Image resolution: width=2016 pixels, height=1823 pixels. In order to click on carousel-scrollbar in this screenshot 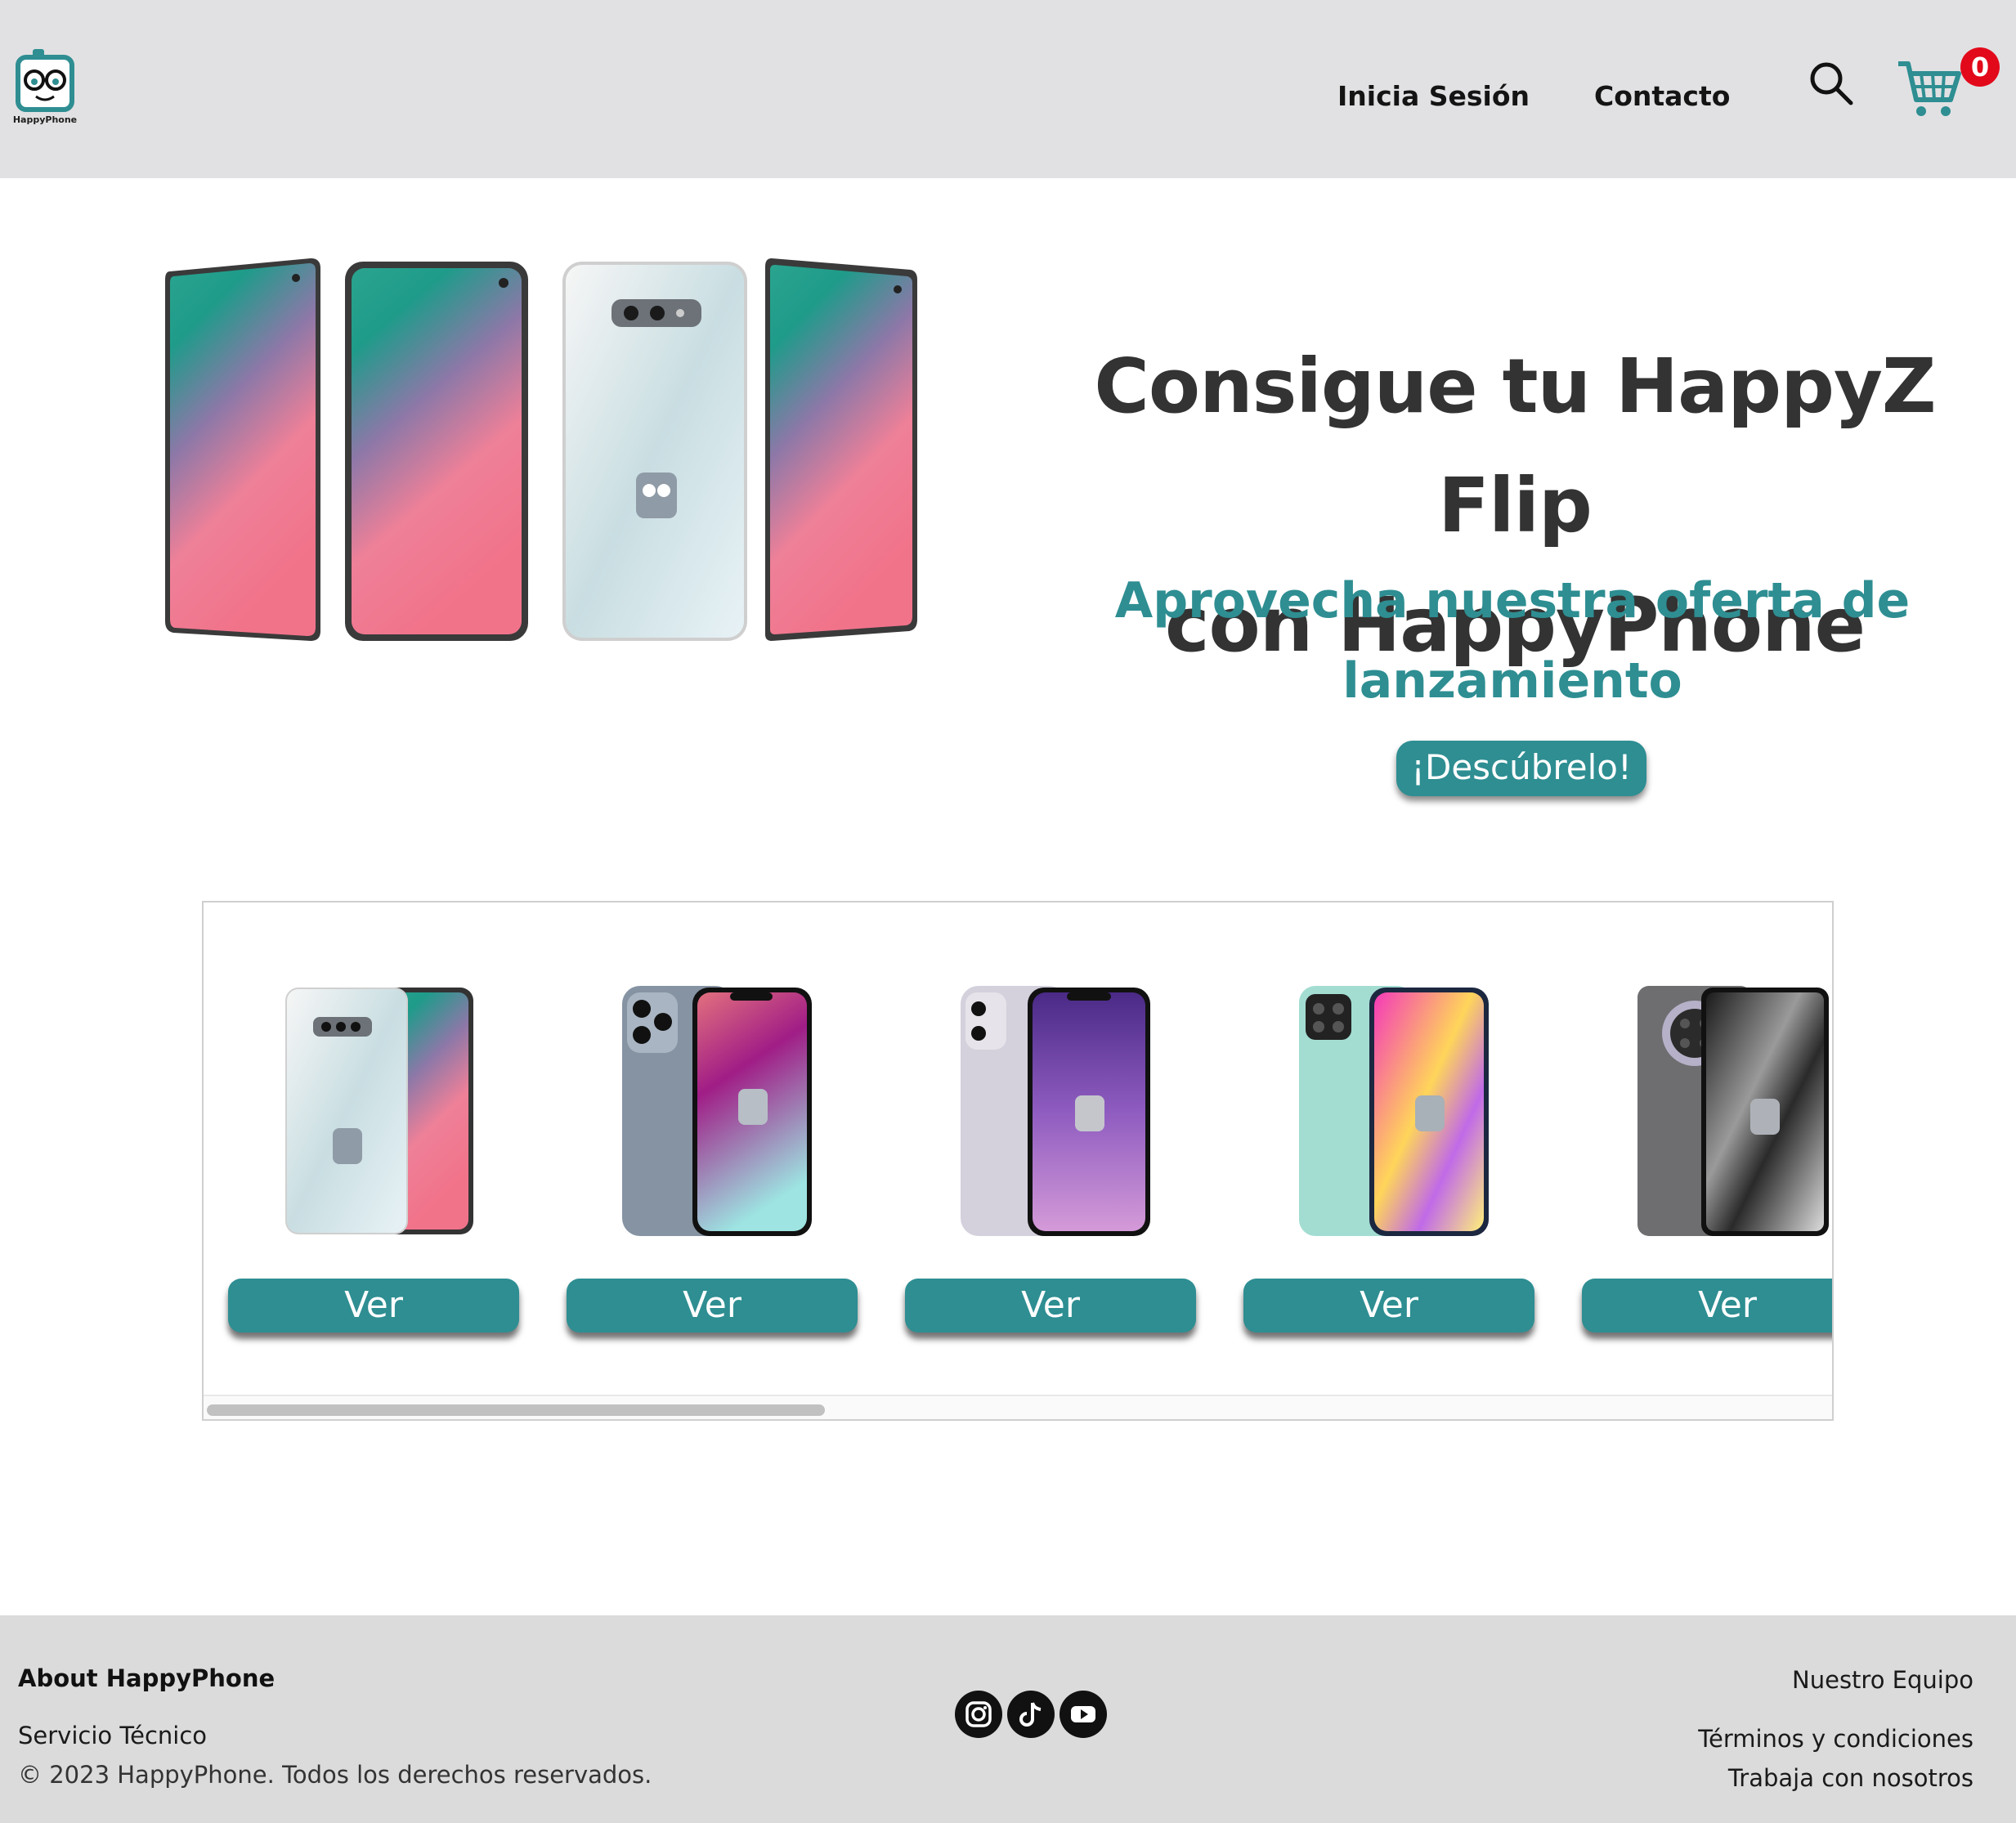, I will do `click(1018, 1407)`.